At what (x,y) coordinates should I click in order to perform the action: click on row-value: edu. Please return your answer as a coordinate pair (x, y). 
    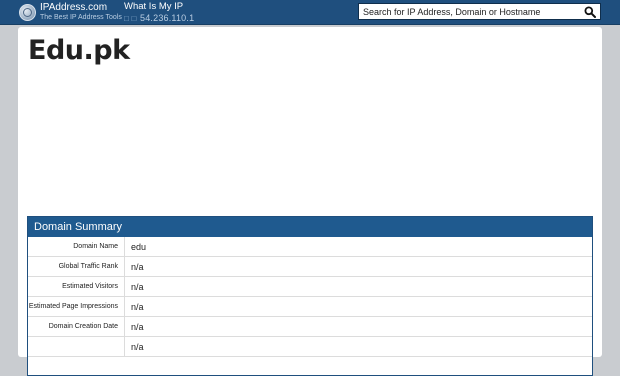
    Looking at the image, I should click on (358, 247).